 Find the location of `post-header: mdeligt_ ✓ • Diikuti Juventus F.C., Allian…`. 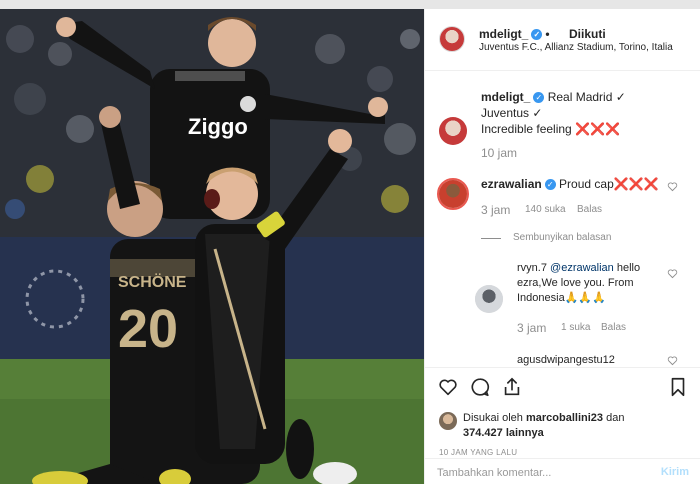

post-header: mdeligt_ ✓ • Diikuti Juventus F.C., Allian… is located at coordinates (562, 40).